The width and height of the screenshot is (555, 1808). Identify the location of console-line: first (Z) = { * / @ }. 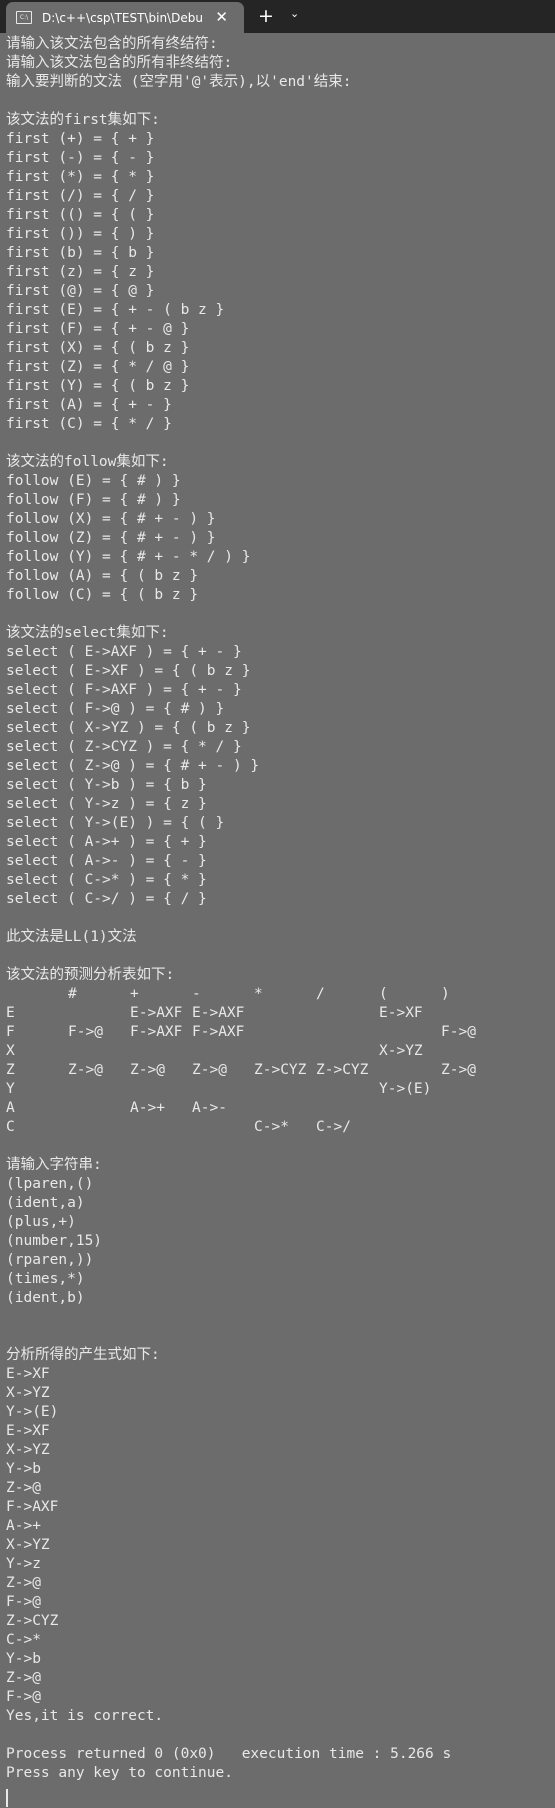
(98, 367).